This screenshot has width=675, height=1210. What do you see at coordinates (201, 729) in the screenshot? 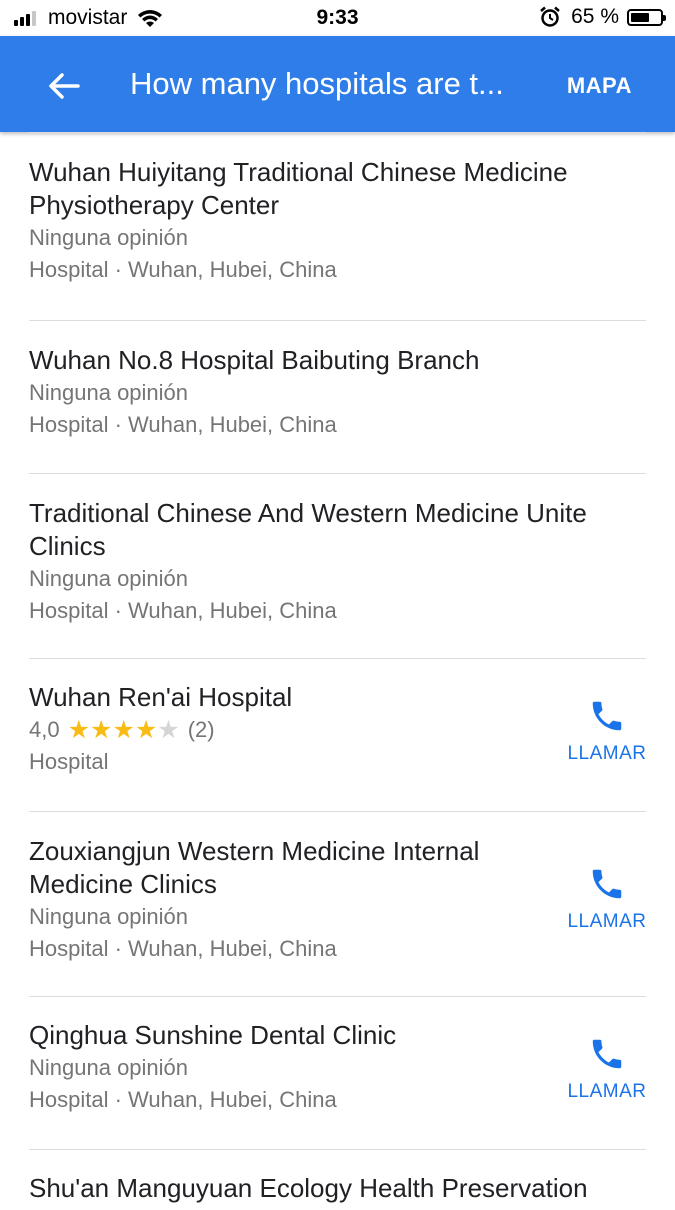
I see `rating-count: (2)` at bounding box center [201, 729].